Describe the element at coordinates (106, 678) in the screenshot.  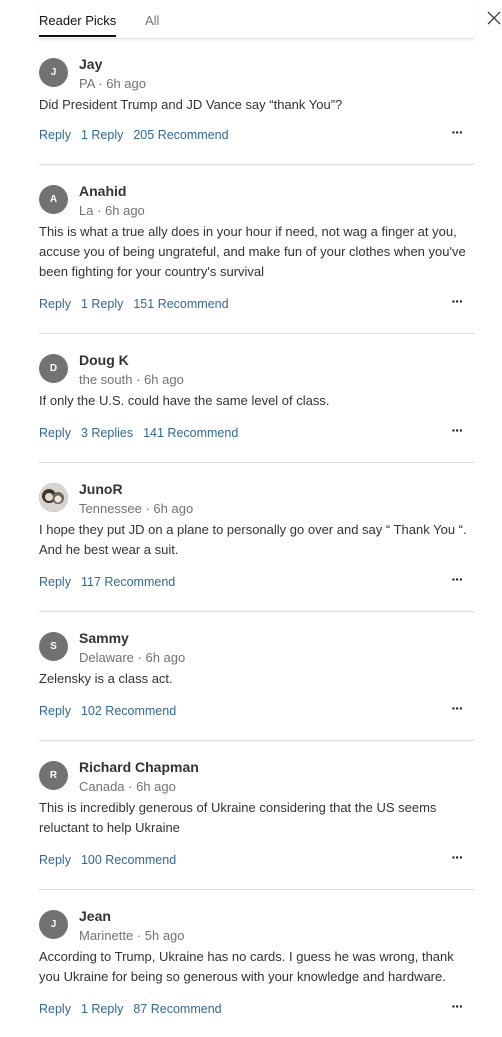
I see `comment-text: Zelensky is a class act.` at that location.